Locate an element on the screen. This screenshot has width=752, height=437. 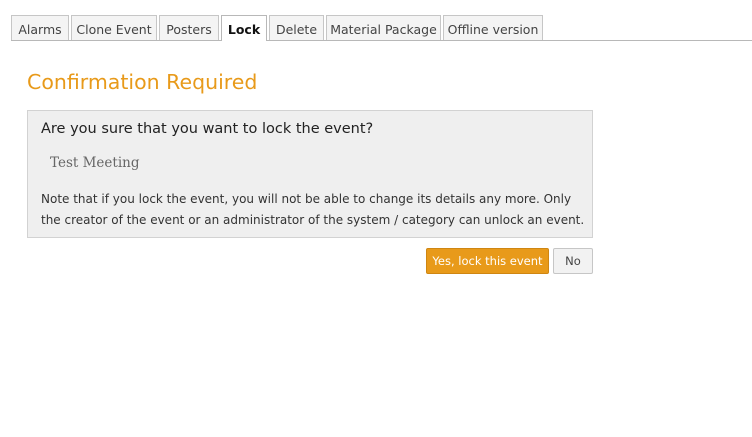
tab-clone-event: Clone Event is located at coordinates (114, 27).